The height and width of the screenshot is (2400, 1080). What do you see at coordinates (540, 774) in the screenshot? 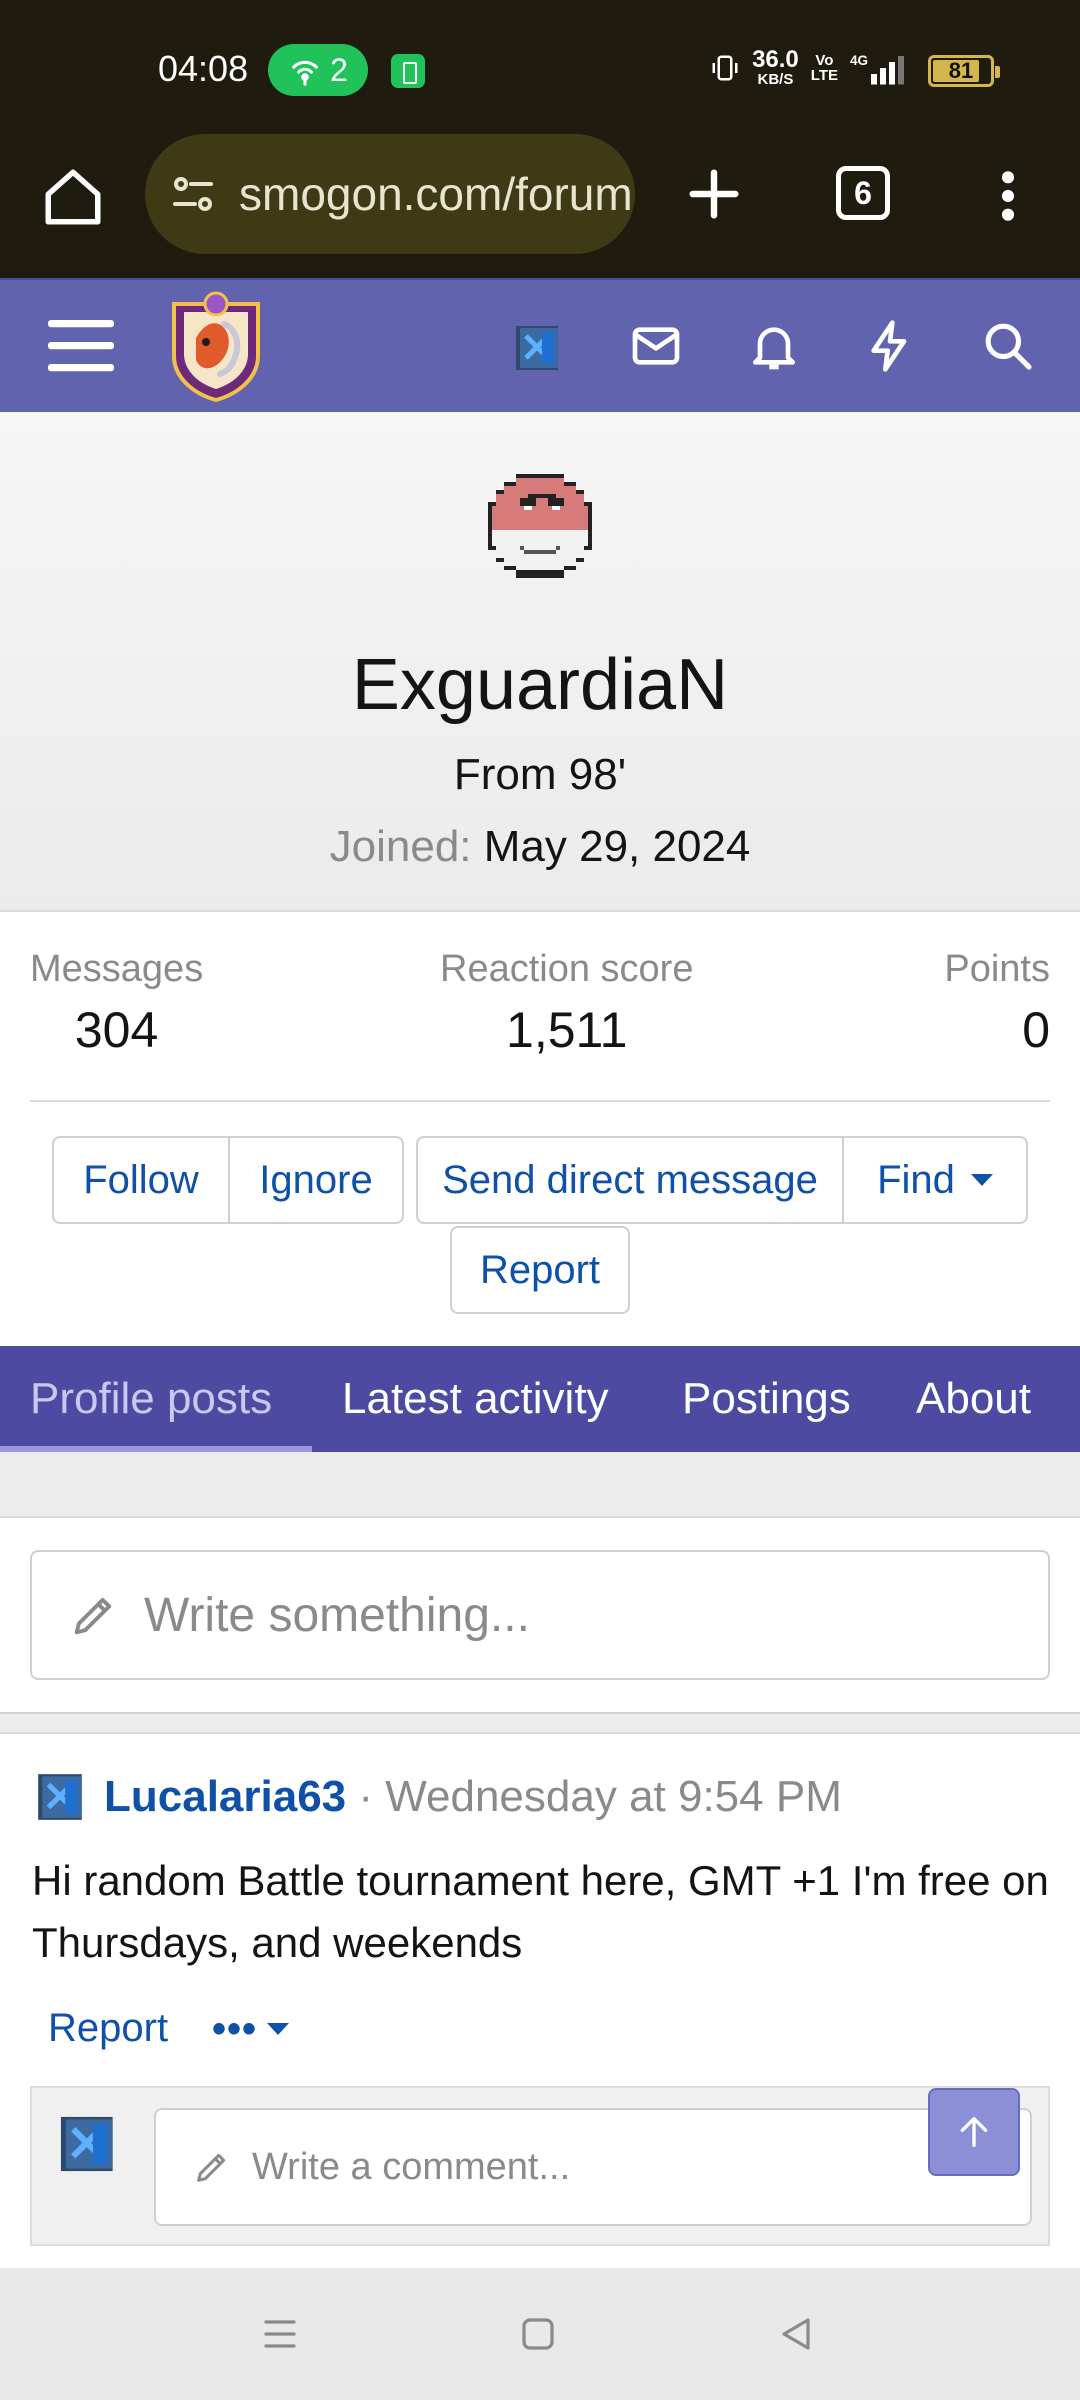
I see `profile-location: From 98'` at bounding box center [540, 774].